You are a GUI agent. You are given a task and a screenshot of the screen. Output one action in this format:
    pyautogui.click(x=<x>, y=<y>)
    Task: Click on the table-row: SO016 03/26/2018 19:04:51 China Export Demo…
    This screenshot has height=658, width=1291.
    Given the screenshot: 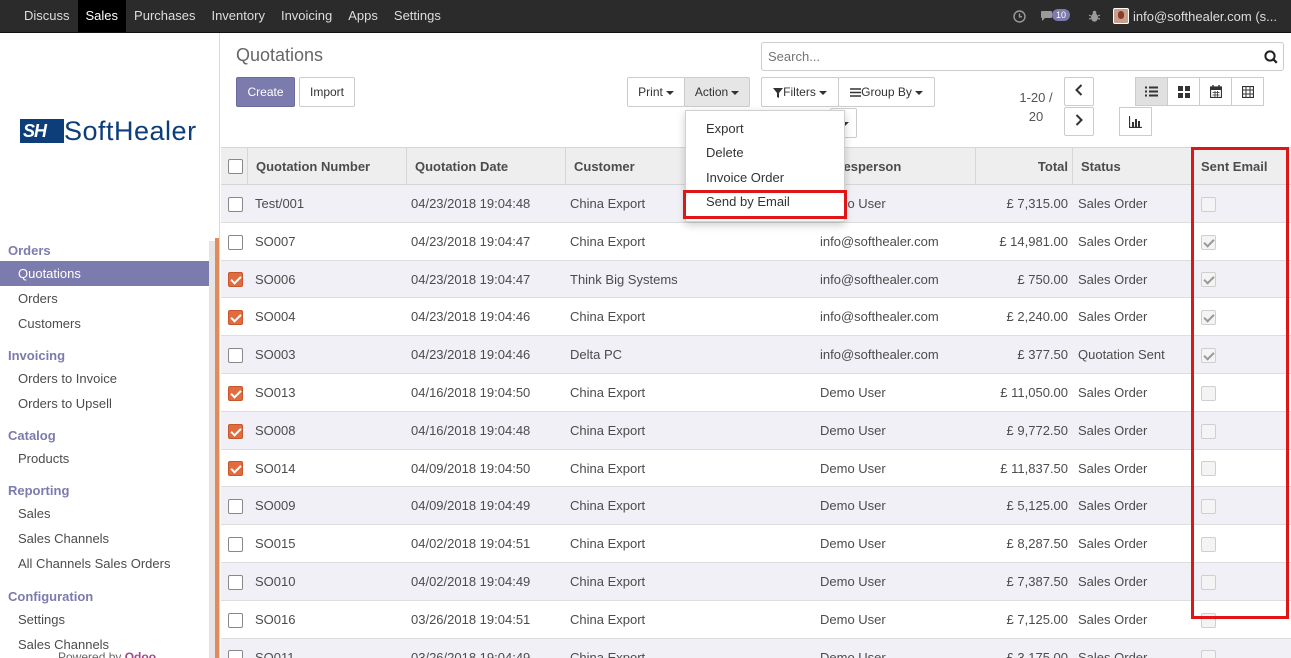 What is the action you would take?
    pyautogui.click(x=756, y=620)
    